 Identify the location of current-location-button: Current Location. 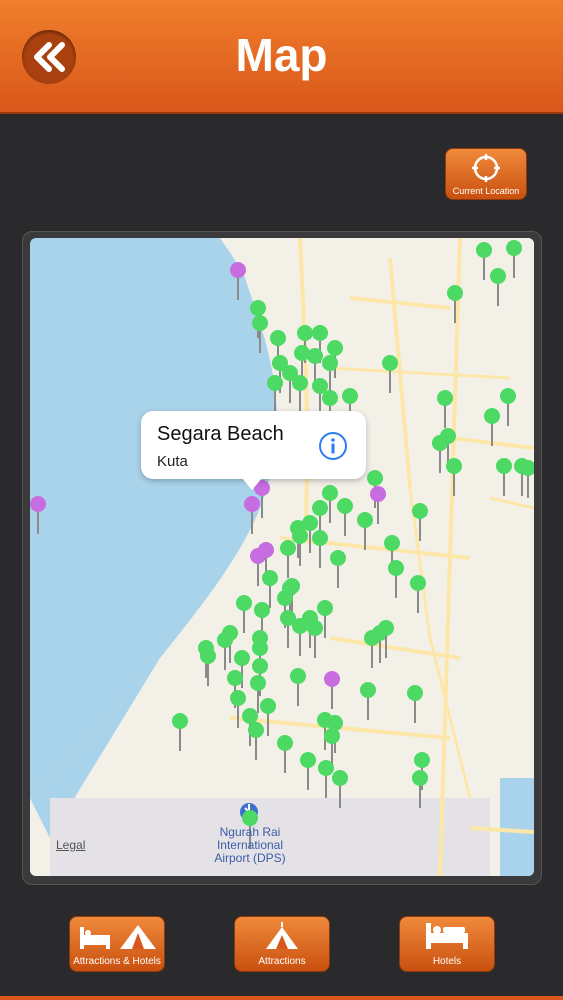
(486, 174).